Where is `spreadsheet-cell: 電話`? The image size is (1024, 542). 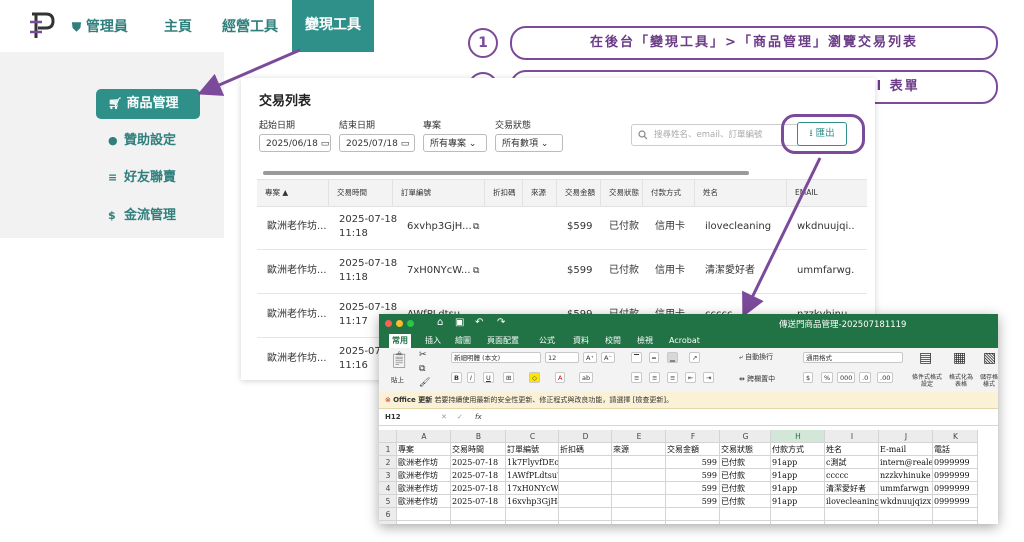 spreadsheet-cell: 電話 is located at coordinates (955, 449).